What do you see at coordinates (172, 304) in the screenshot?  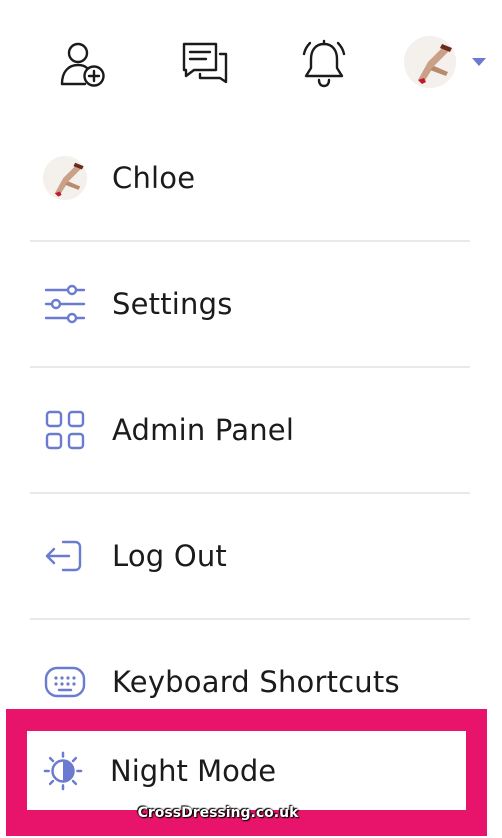 I see `menu-item-label: Settings` at bounding box center [172, 304].